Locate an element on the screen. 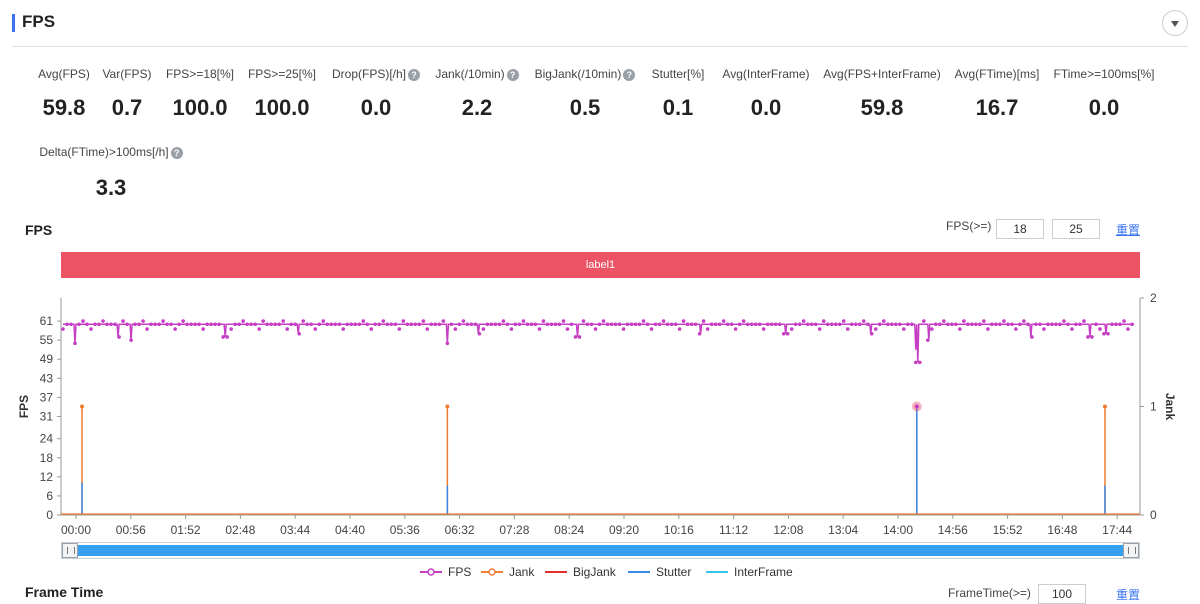  fps-threshold-high-input: 25 is located at coordinates (1076, 229).